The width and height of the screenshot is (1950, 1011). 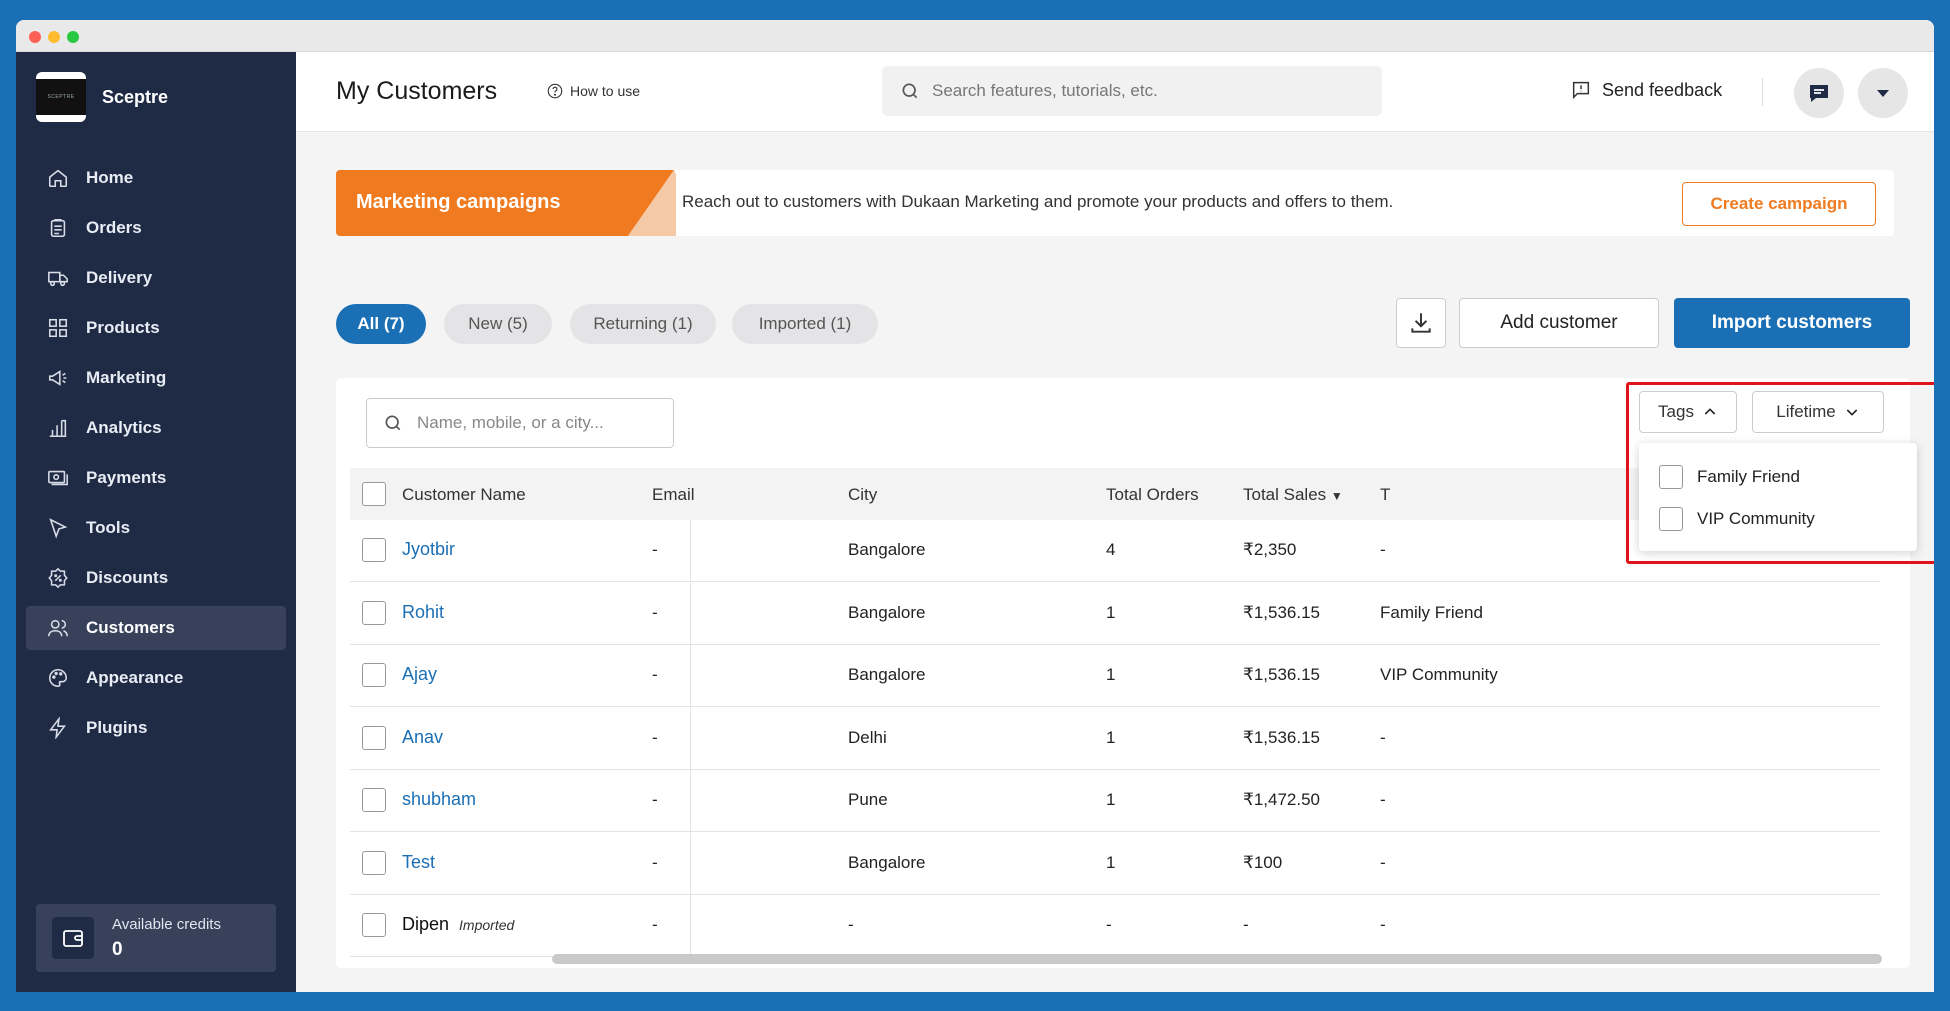 What do you see at coordinates (862, 495) in the screenshot?
I see `column-header-city: City` at bounding box center [862, 495].